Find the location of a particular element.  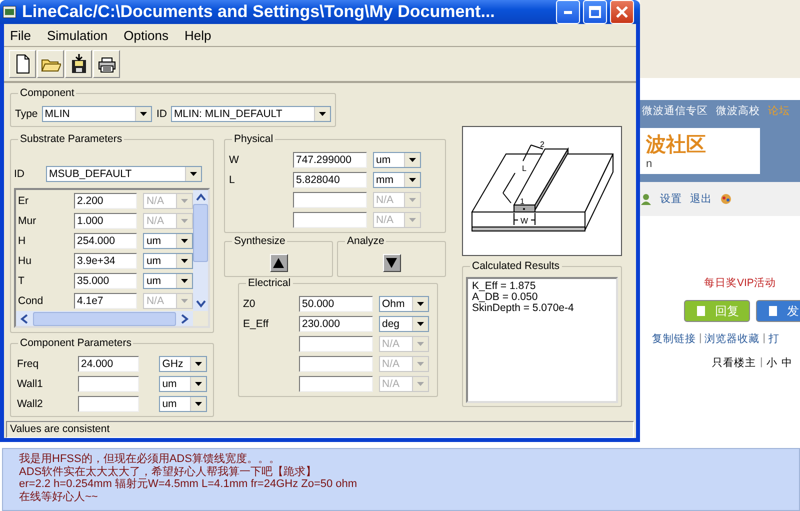

field-label: E_Eff is located at coordinates (256, 324).